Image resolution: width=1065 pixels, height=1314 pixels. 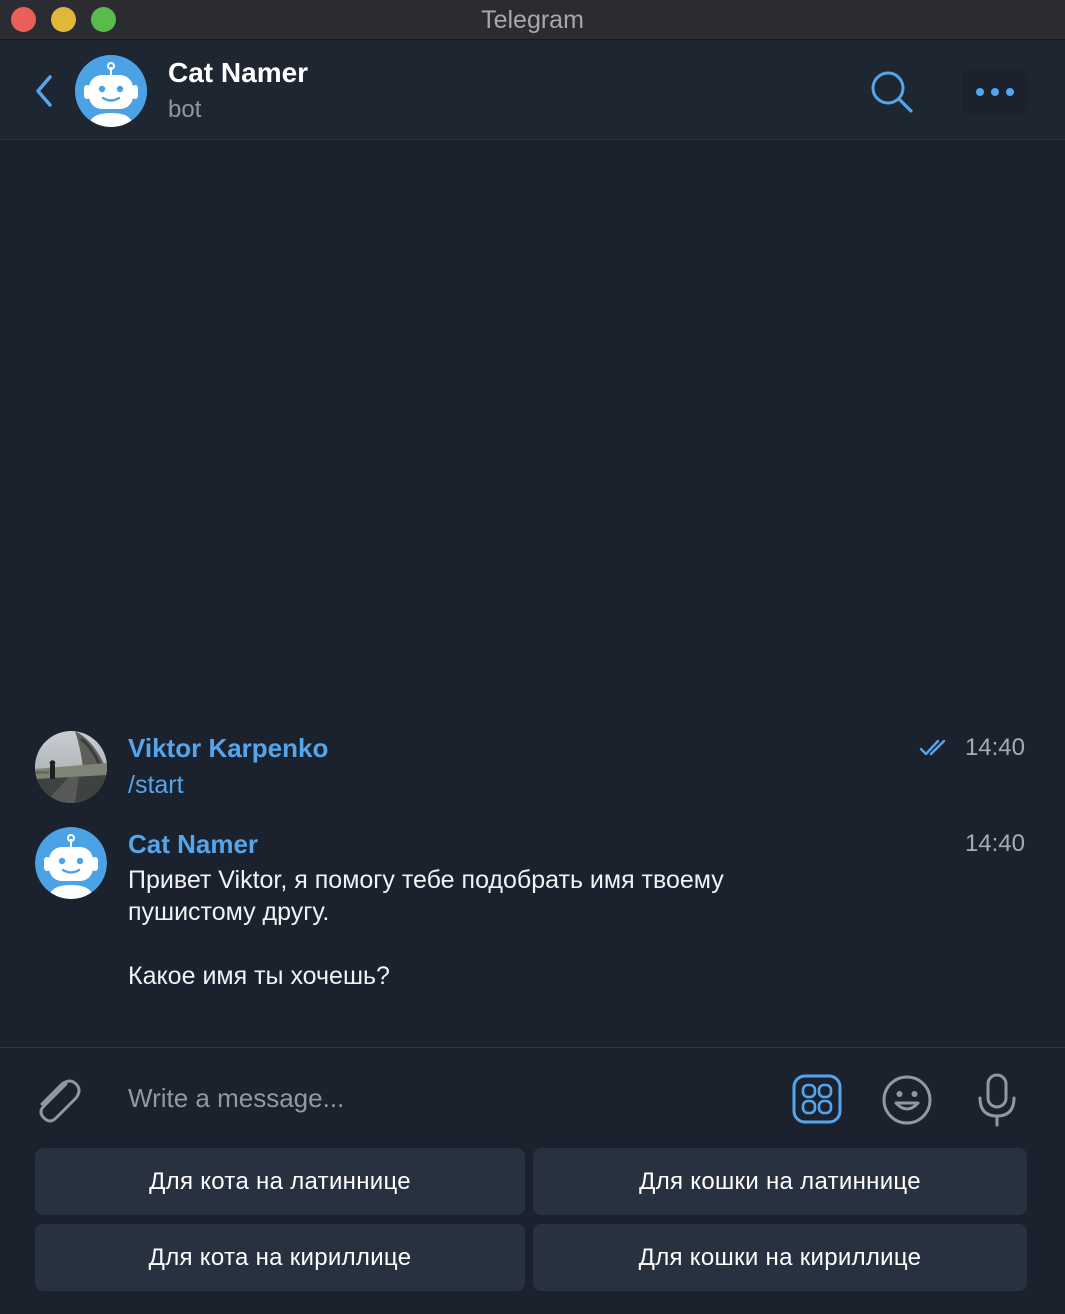 I want to click on bot-keyboard-icon, so click(x=817, y=1099).